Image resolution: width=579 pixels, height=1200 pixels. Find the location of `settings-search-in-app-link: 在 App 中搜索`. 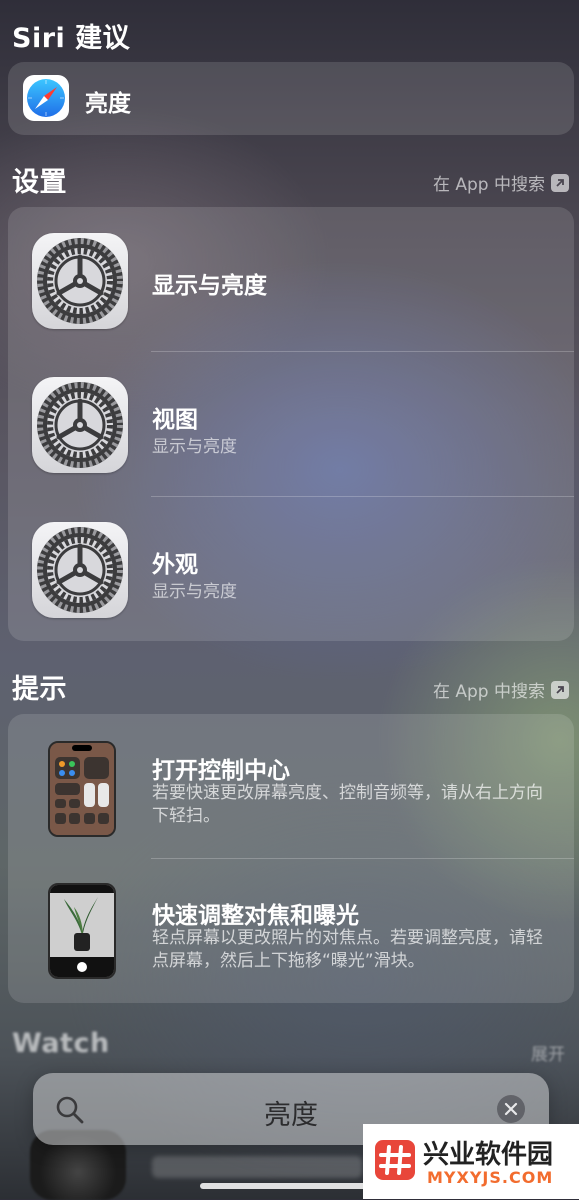

settings-search-in-app-link: 在 App 中搜索 is located at coordinates (501, 182).